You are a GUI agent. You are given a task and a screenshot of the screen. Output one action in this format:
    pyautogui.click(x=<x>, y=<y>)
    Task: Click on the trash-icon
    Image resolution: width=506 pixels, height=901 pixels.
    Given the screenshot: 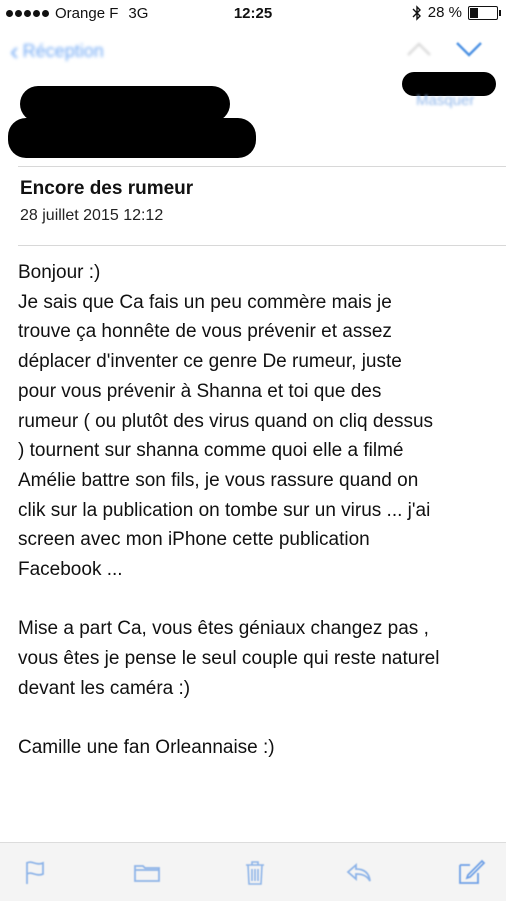 What is the action you would take?
    pyautogui.click(x=255, y=872)
    